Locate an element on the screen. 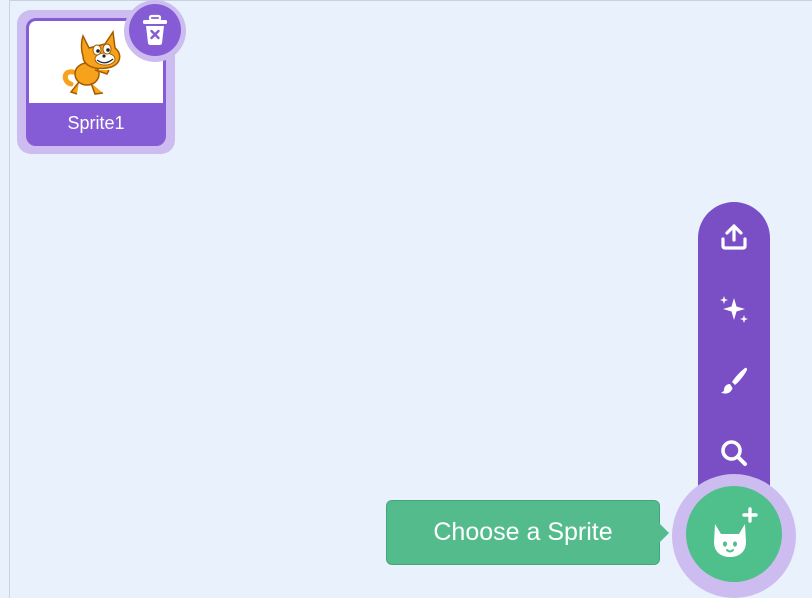  search-icon is located at coordinates (734, 453).